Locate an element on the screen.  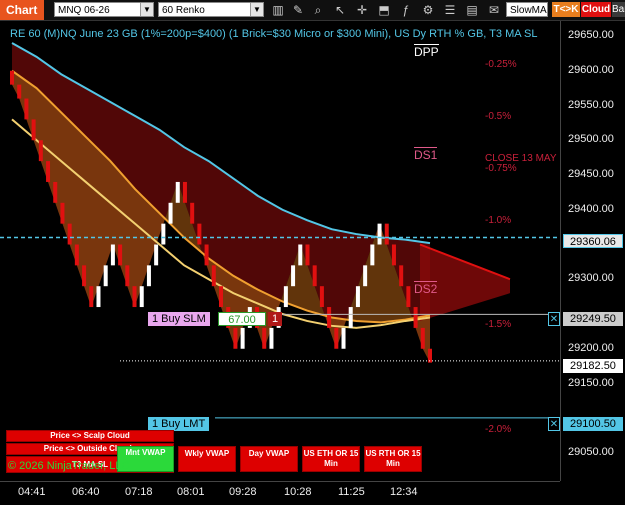
buy-slm-price-field: 67.00 is located at coordinates (242, 319).